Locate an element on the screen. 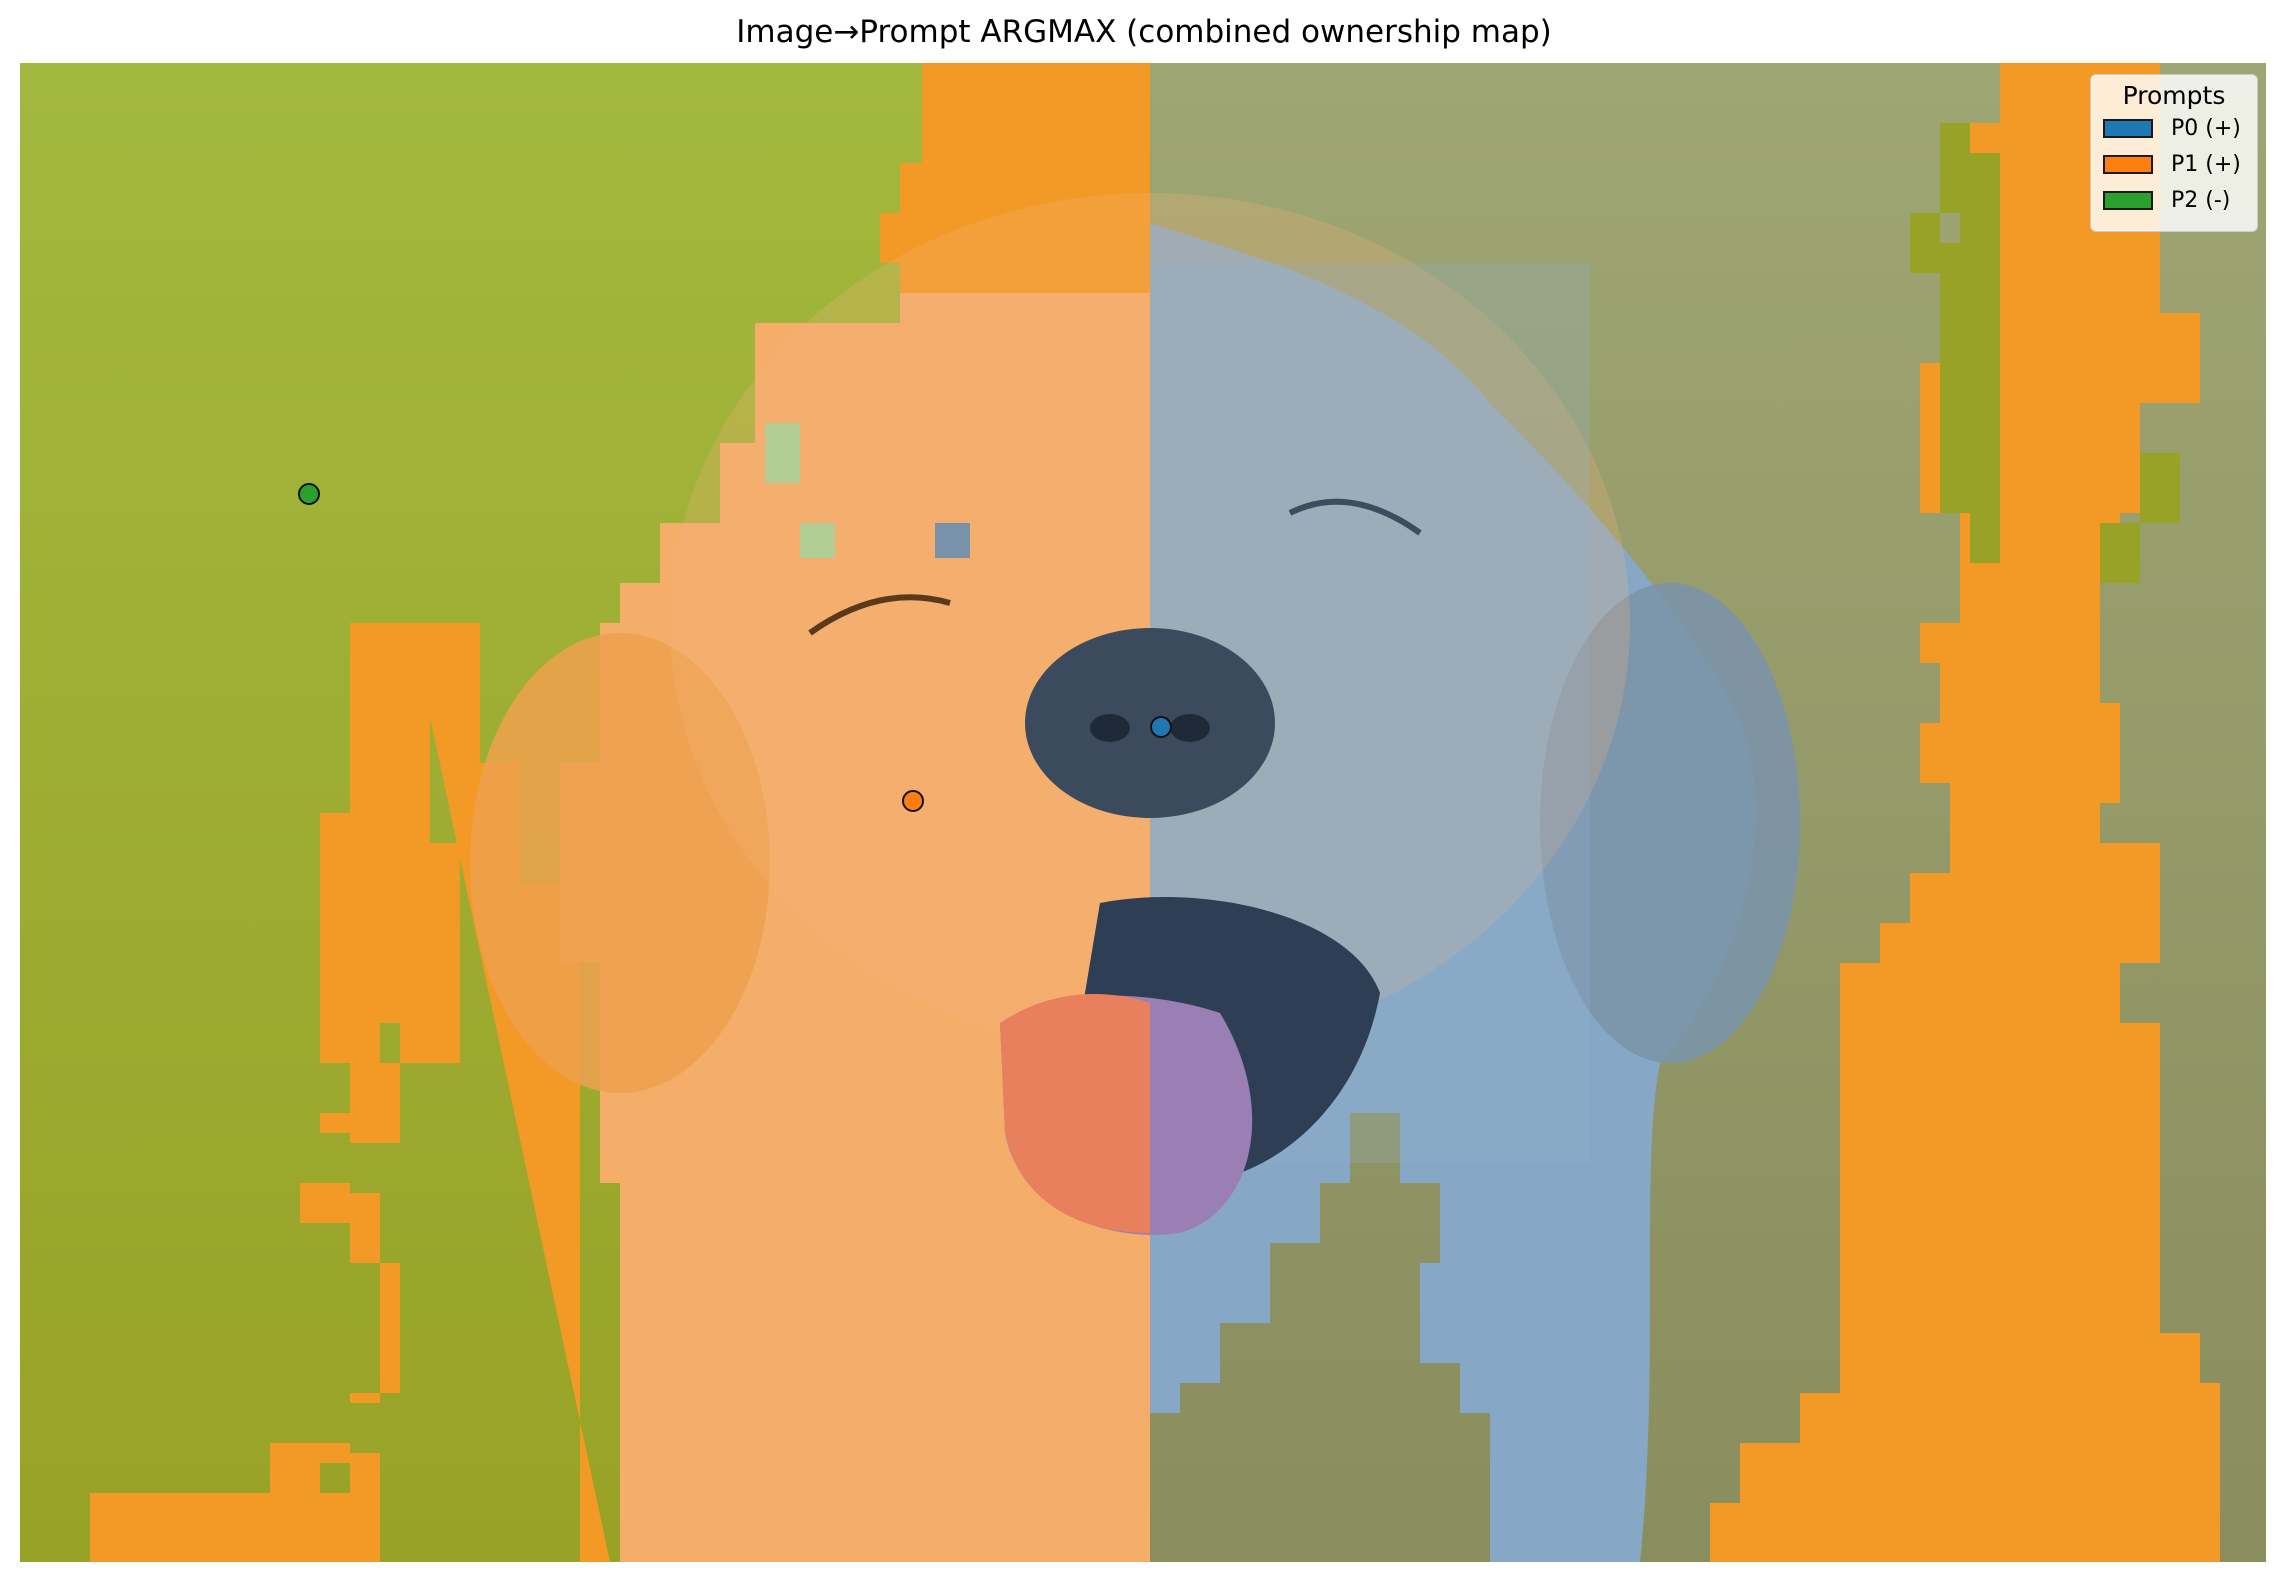  legend-item-p1: P1 (+) is located at coordinates (2174, 164).